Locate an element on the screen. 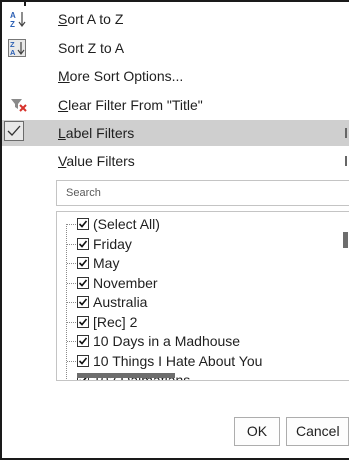 The image size is (349, 460). clear-filter-item: Clear Filter From "Title" is located at coordinates (175, 105).